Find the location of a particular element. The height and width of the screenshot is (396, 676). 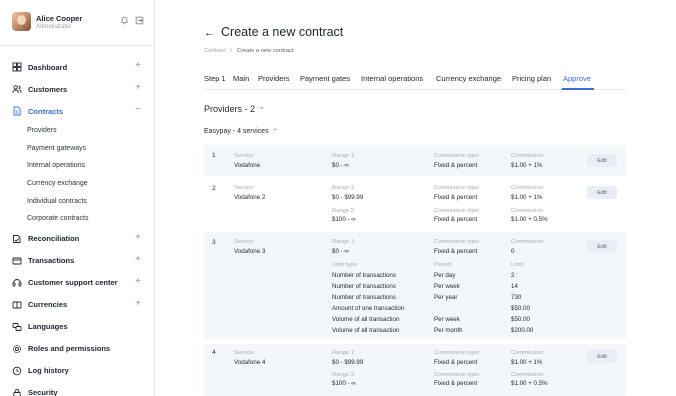

dashboard-icon is located at coordinates (17, 67).